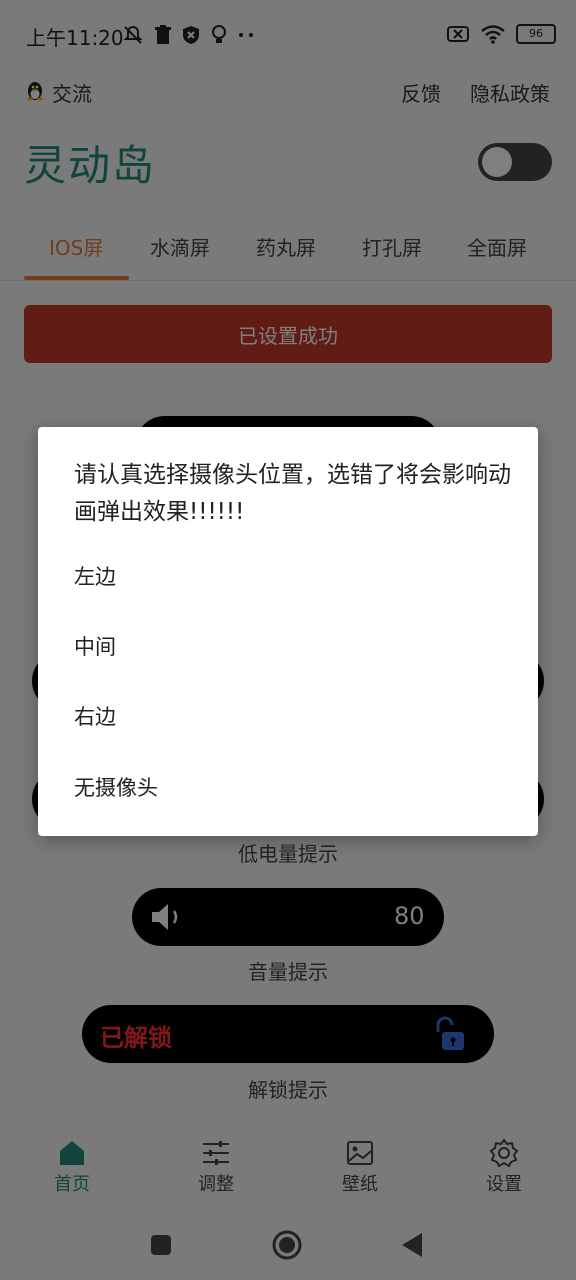 Image resolution: width=576 pixels, height=1280 pixels. I want to click on option-middle: 中间, so click(288, 648).